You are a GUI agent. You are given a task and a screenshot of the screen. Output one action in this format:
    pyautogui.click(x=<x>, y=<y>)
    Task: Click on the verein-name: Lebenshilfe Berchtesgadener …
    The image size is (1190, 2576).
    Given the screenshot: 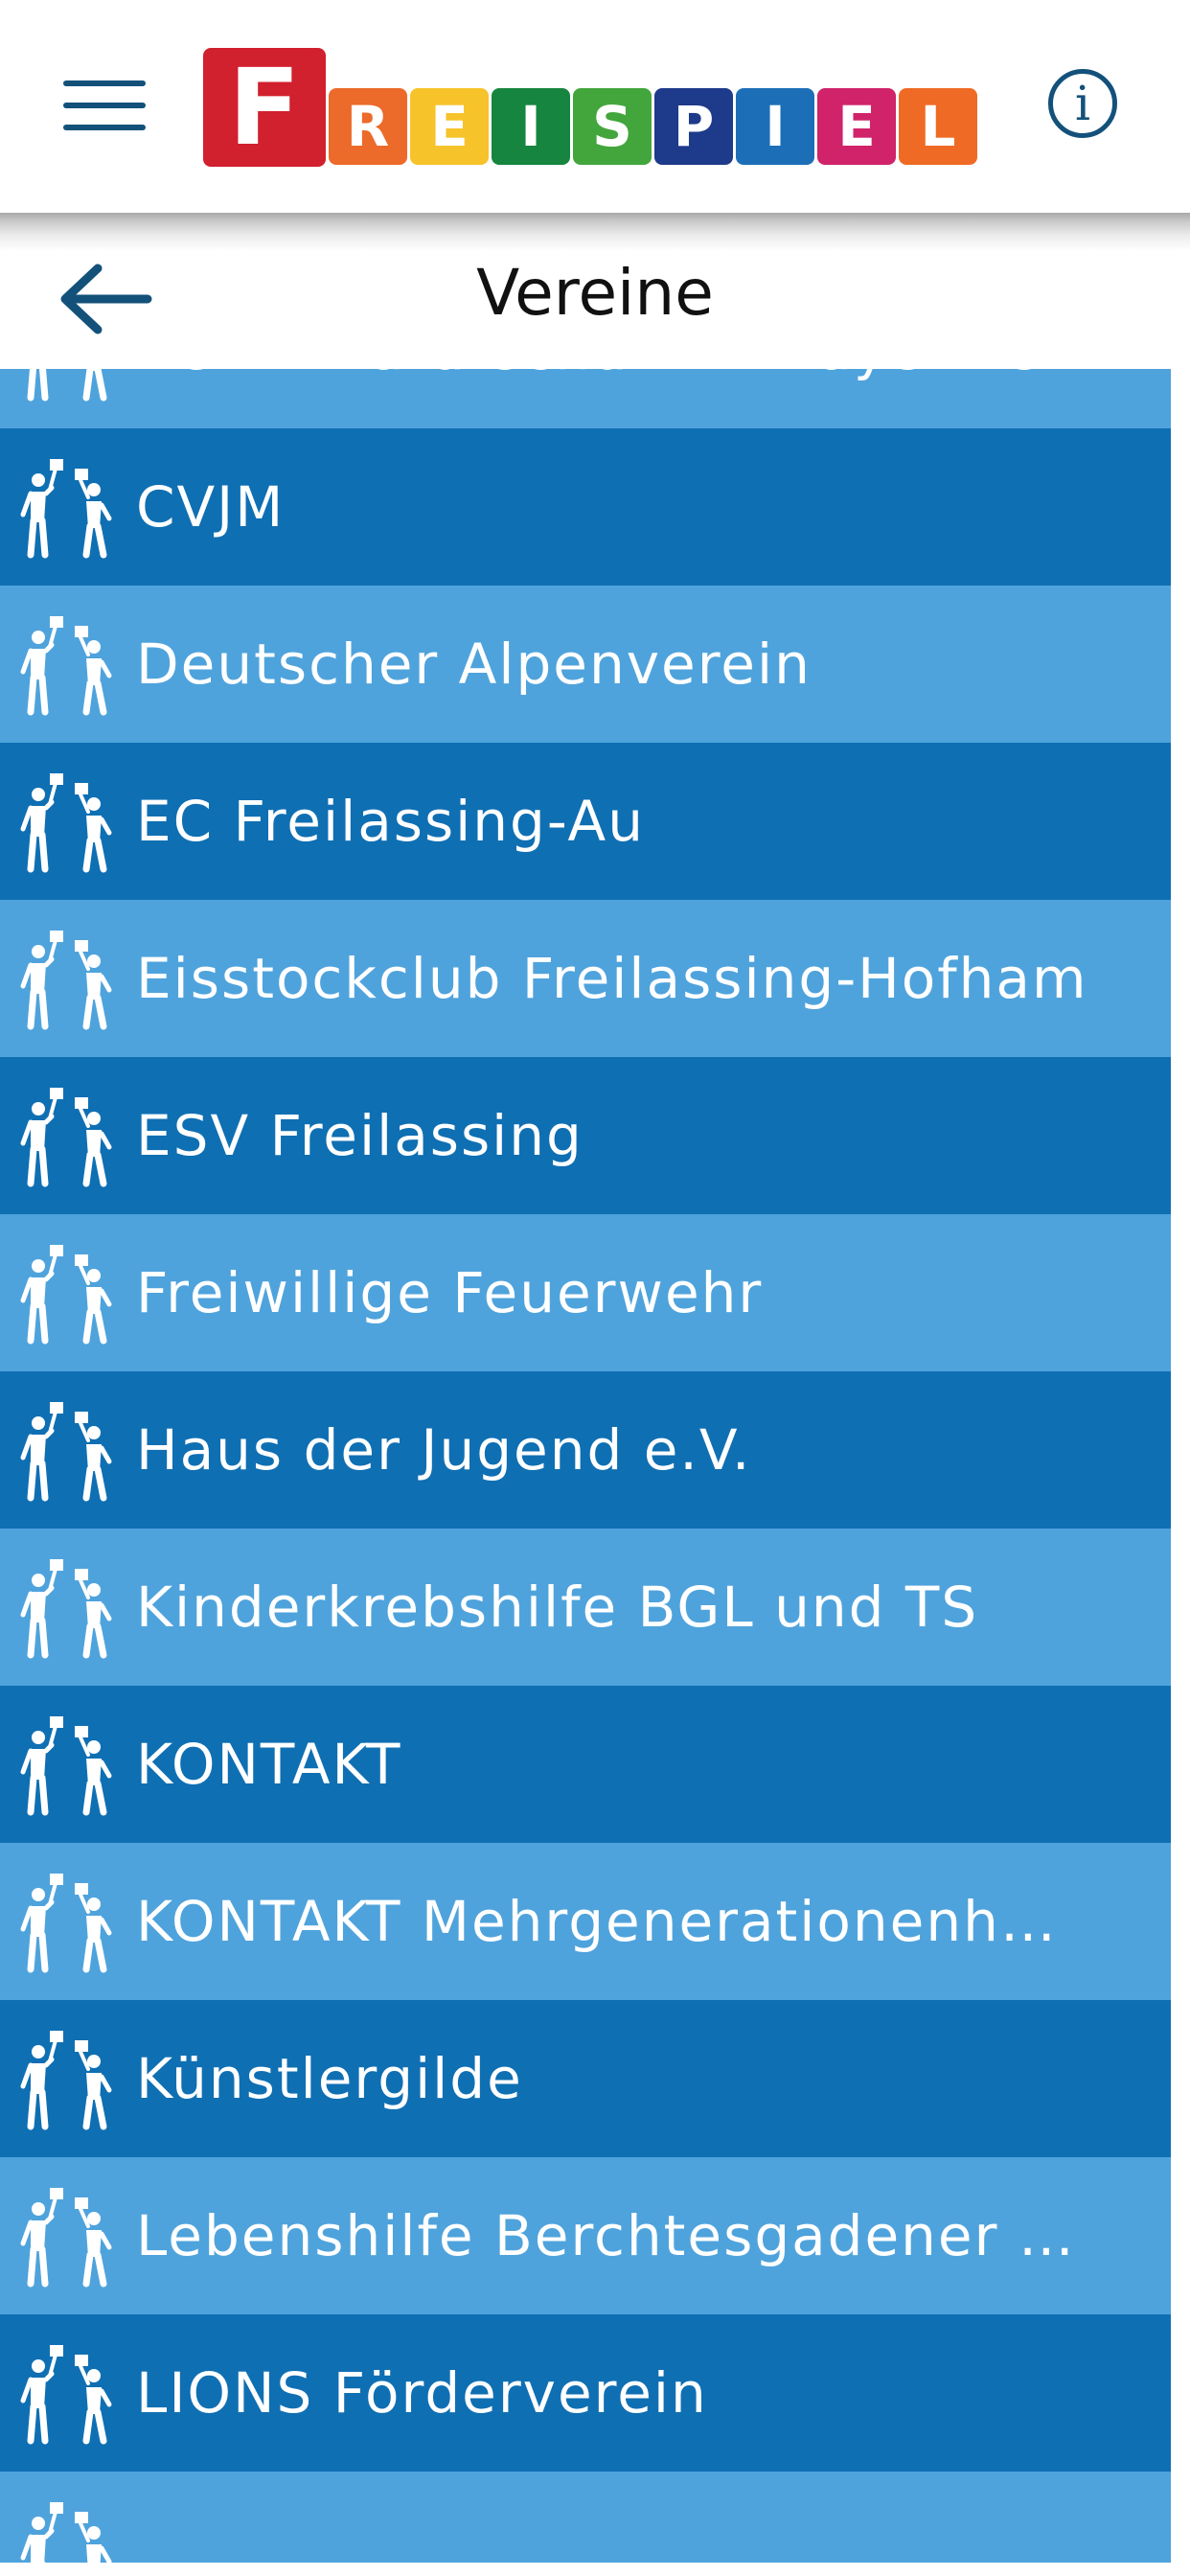 What is the action you would take?
    pyautogui.click(x=606, y=2235)
    